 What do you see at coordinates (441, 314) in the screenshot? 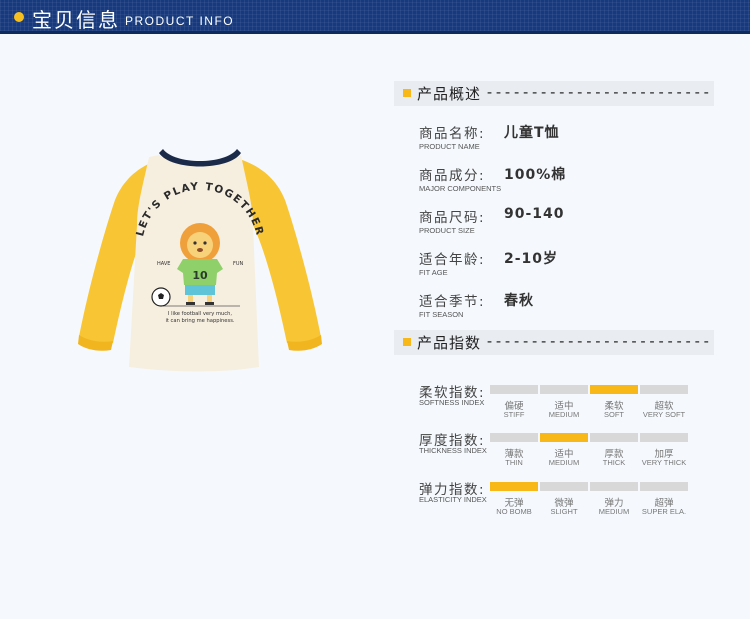
I see `spec-label-en: FIT SEASON` at bounding box center [441, 314].